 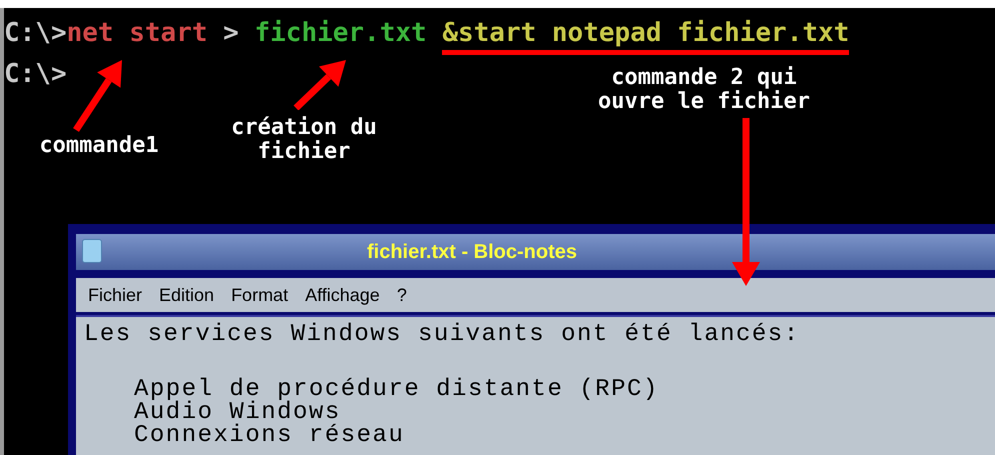 What do you see at coordinates (99, 146) in the screenshot?
I see `annotation-label: commande1` at bounding box center [99, 146].